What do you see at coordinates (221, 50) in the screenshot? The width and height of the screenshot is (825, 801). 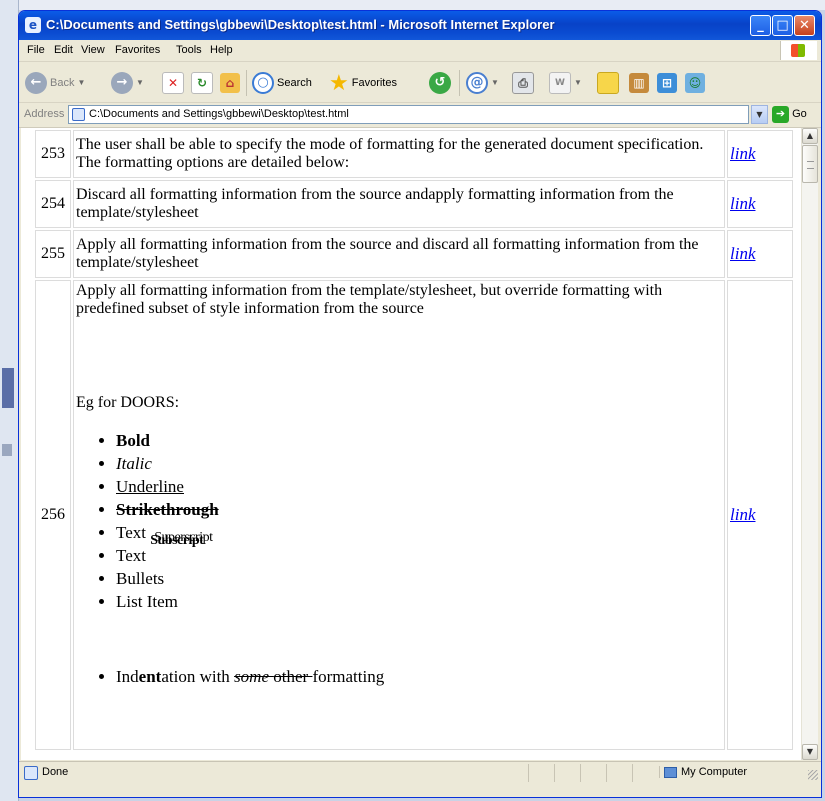 I see `menu-help: Help` at bounding box center [221, 50].